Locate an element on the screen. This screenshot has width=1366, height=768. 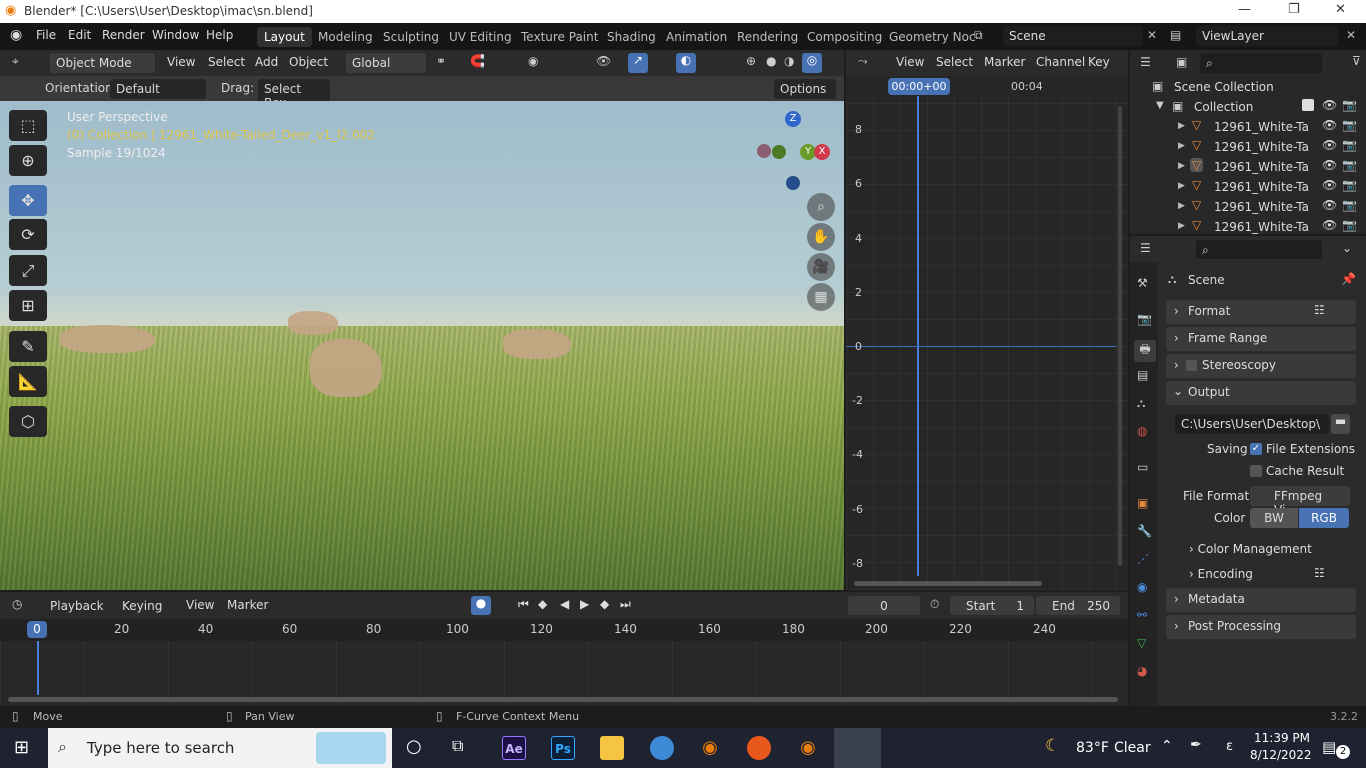
workspace-tab-animation: Animation is located at coordinates (696, 37).